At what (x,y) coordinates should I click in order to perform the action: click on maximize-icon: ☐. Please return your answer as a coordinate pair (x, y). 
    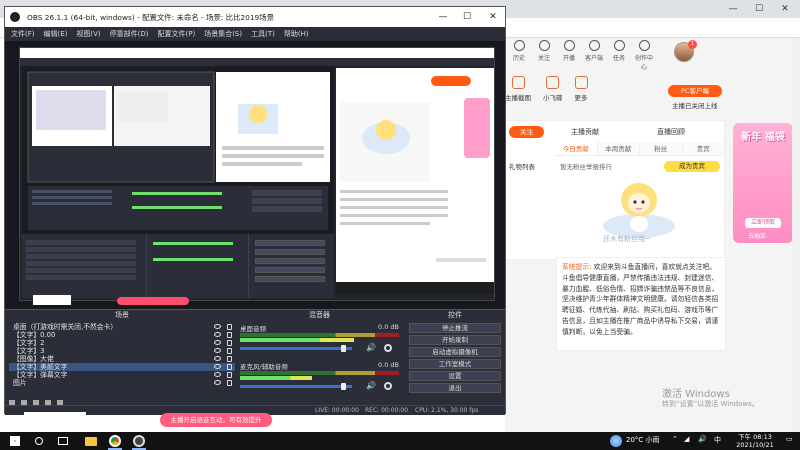
    Looking at the image, I should click on (759, 9).